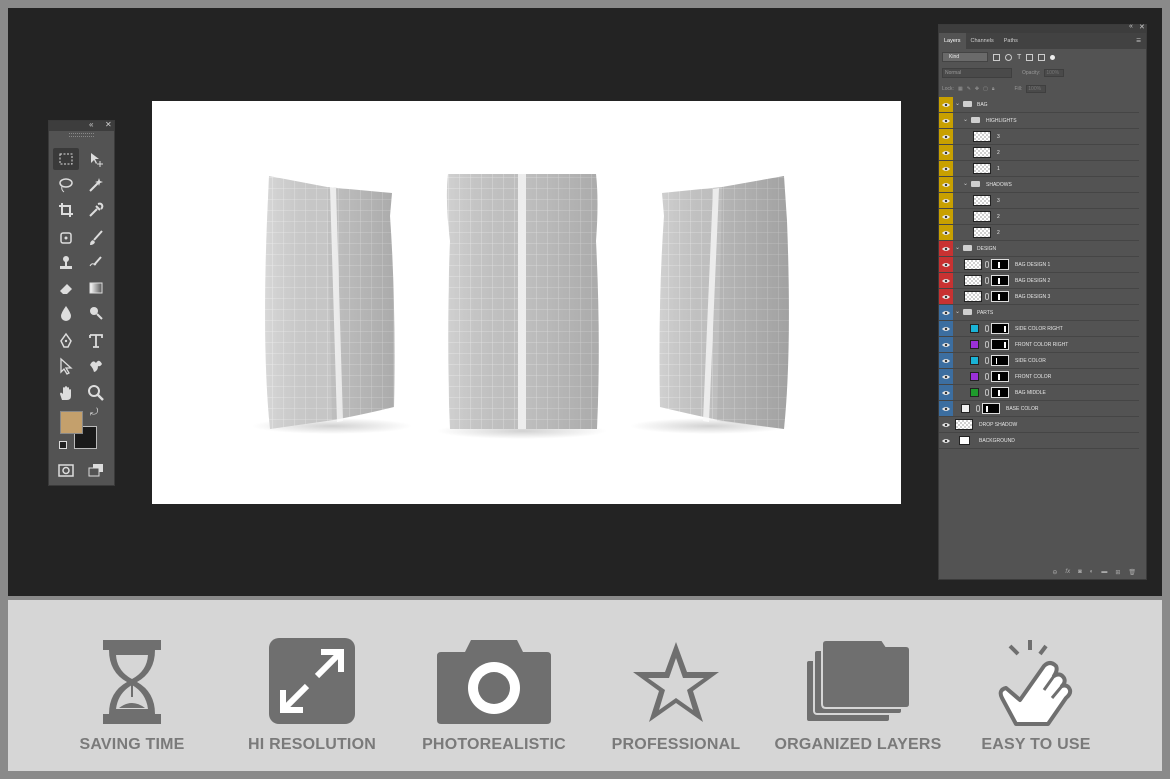 The image size is (1170, 779). Describe the element at coordinates (66, 210) in the screenshot. I see `crop-tool` at that location.